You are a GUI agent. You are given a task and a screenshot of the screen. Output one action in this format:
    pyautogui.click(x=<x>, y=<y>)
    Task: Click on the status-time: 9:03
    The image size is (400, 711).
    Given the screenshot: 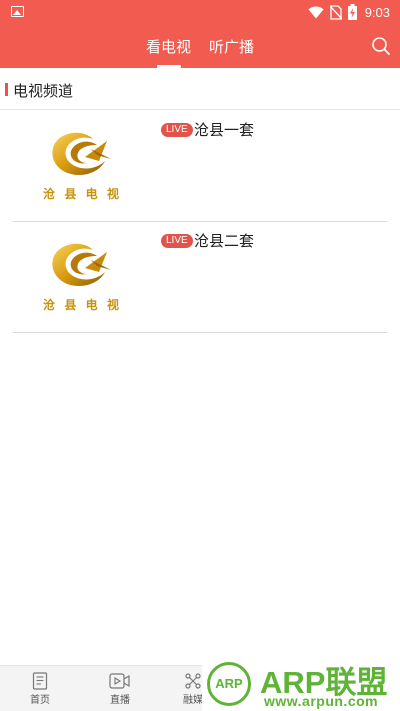 What is the action you would take?
    pyautogui.click(x=377, y=12)
    